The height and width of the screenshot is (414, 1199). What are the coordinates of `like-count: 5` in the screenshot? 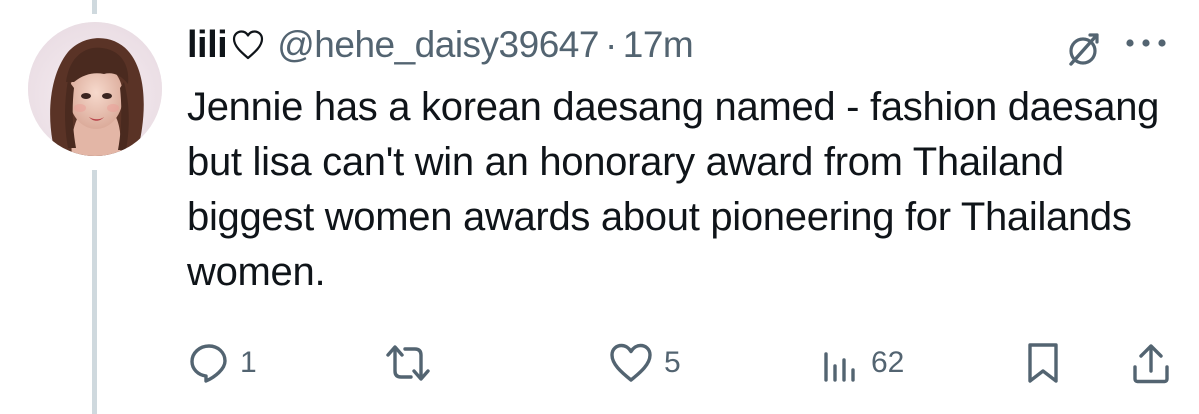 It's located at (672, 362).